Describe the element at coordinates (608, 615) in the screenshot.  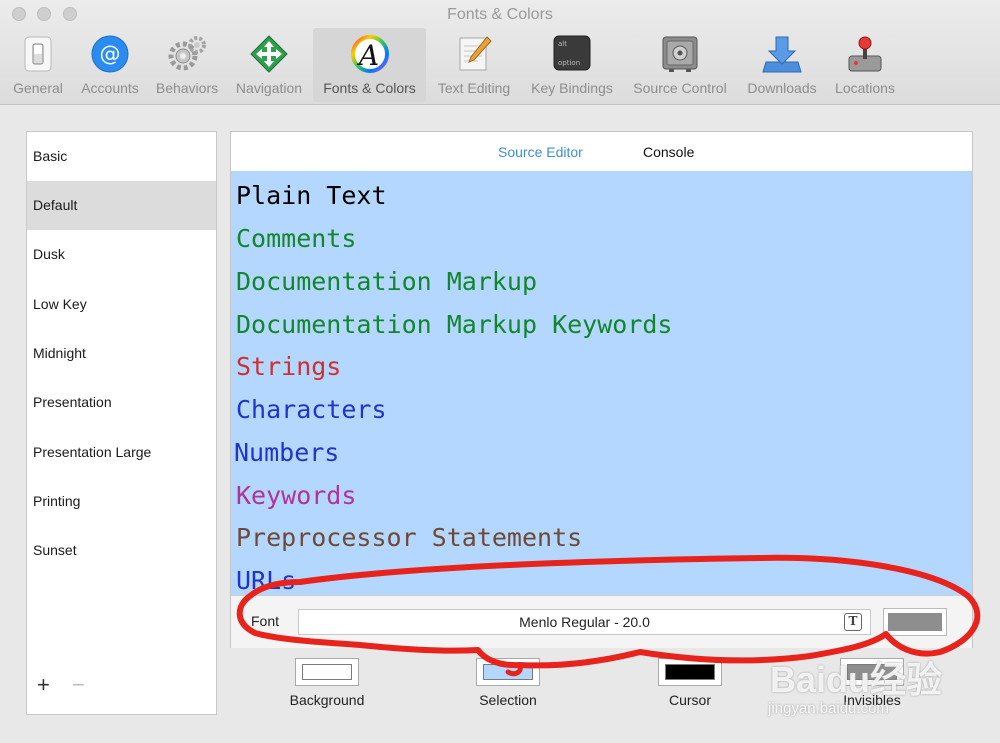
I see `red-annotation-scribble` at that location.